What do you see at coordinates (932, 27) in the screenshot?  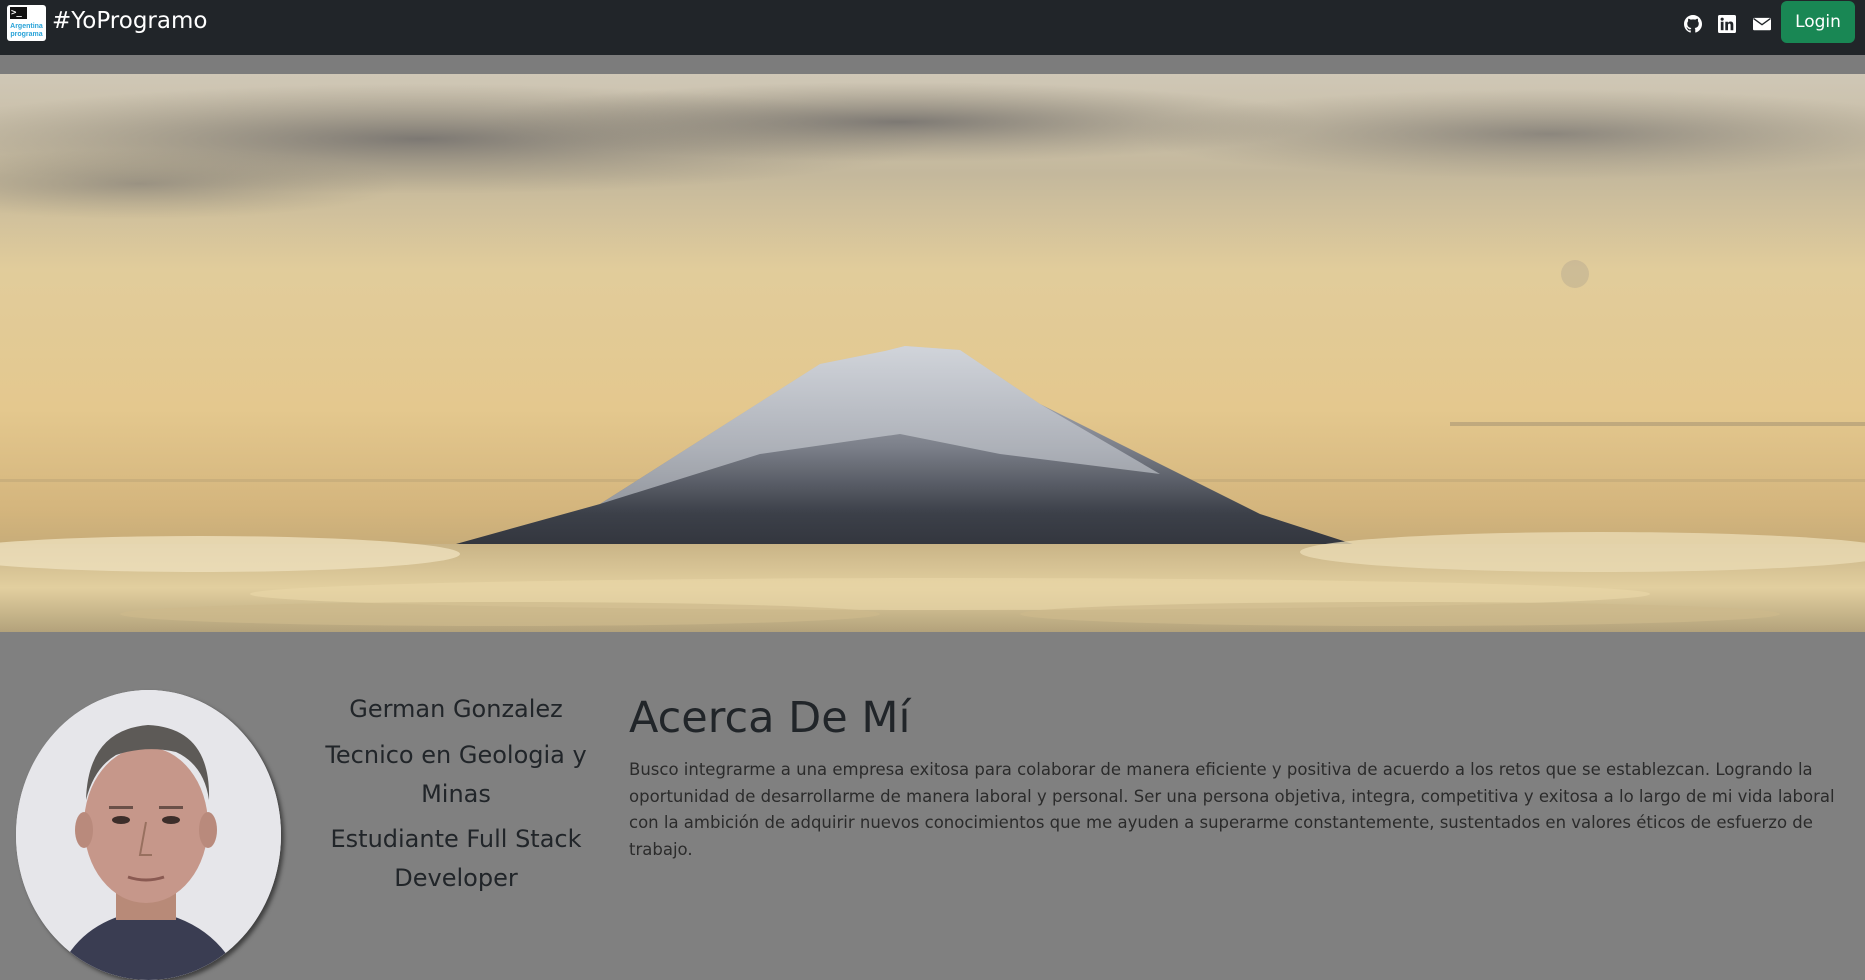 I see `top-navbar: >_ Argentina programa #YoProgramo Login` at bounding box center [932, 27].